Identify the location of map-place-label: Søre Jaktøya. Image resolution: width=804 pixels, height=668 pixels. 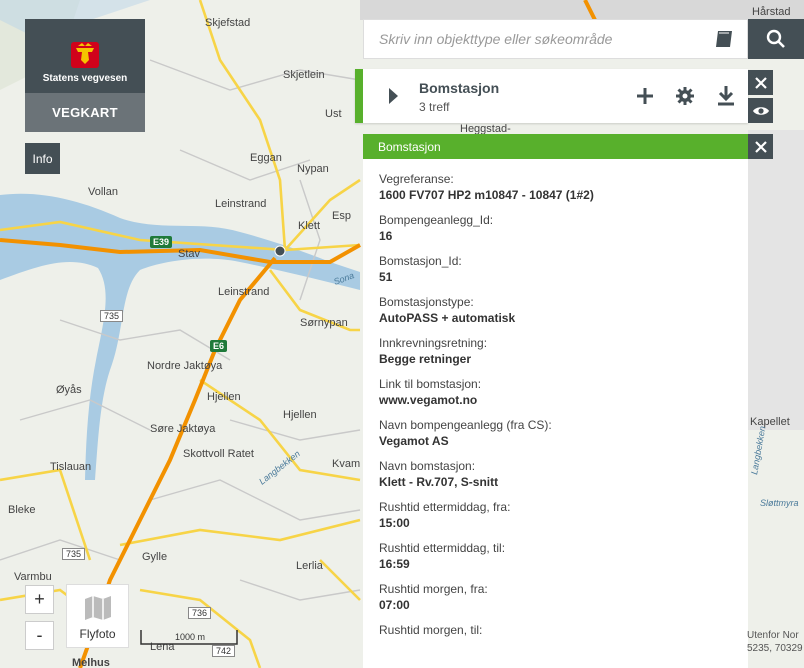
(183, 429).